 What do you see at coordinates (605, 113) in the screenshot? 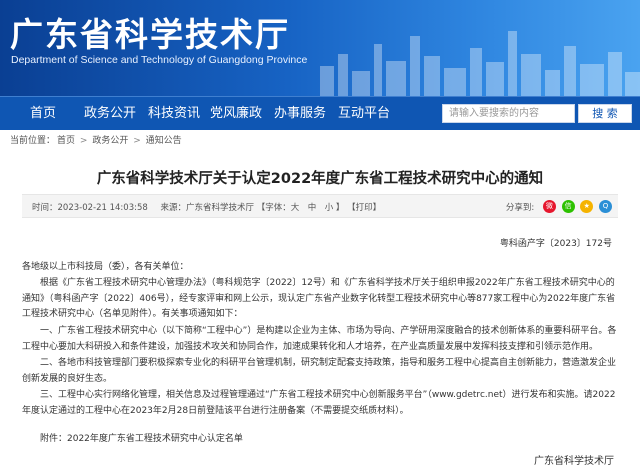
I see `search-button: 搜 索` at bounding box center [605, 113].